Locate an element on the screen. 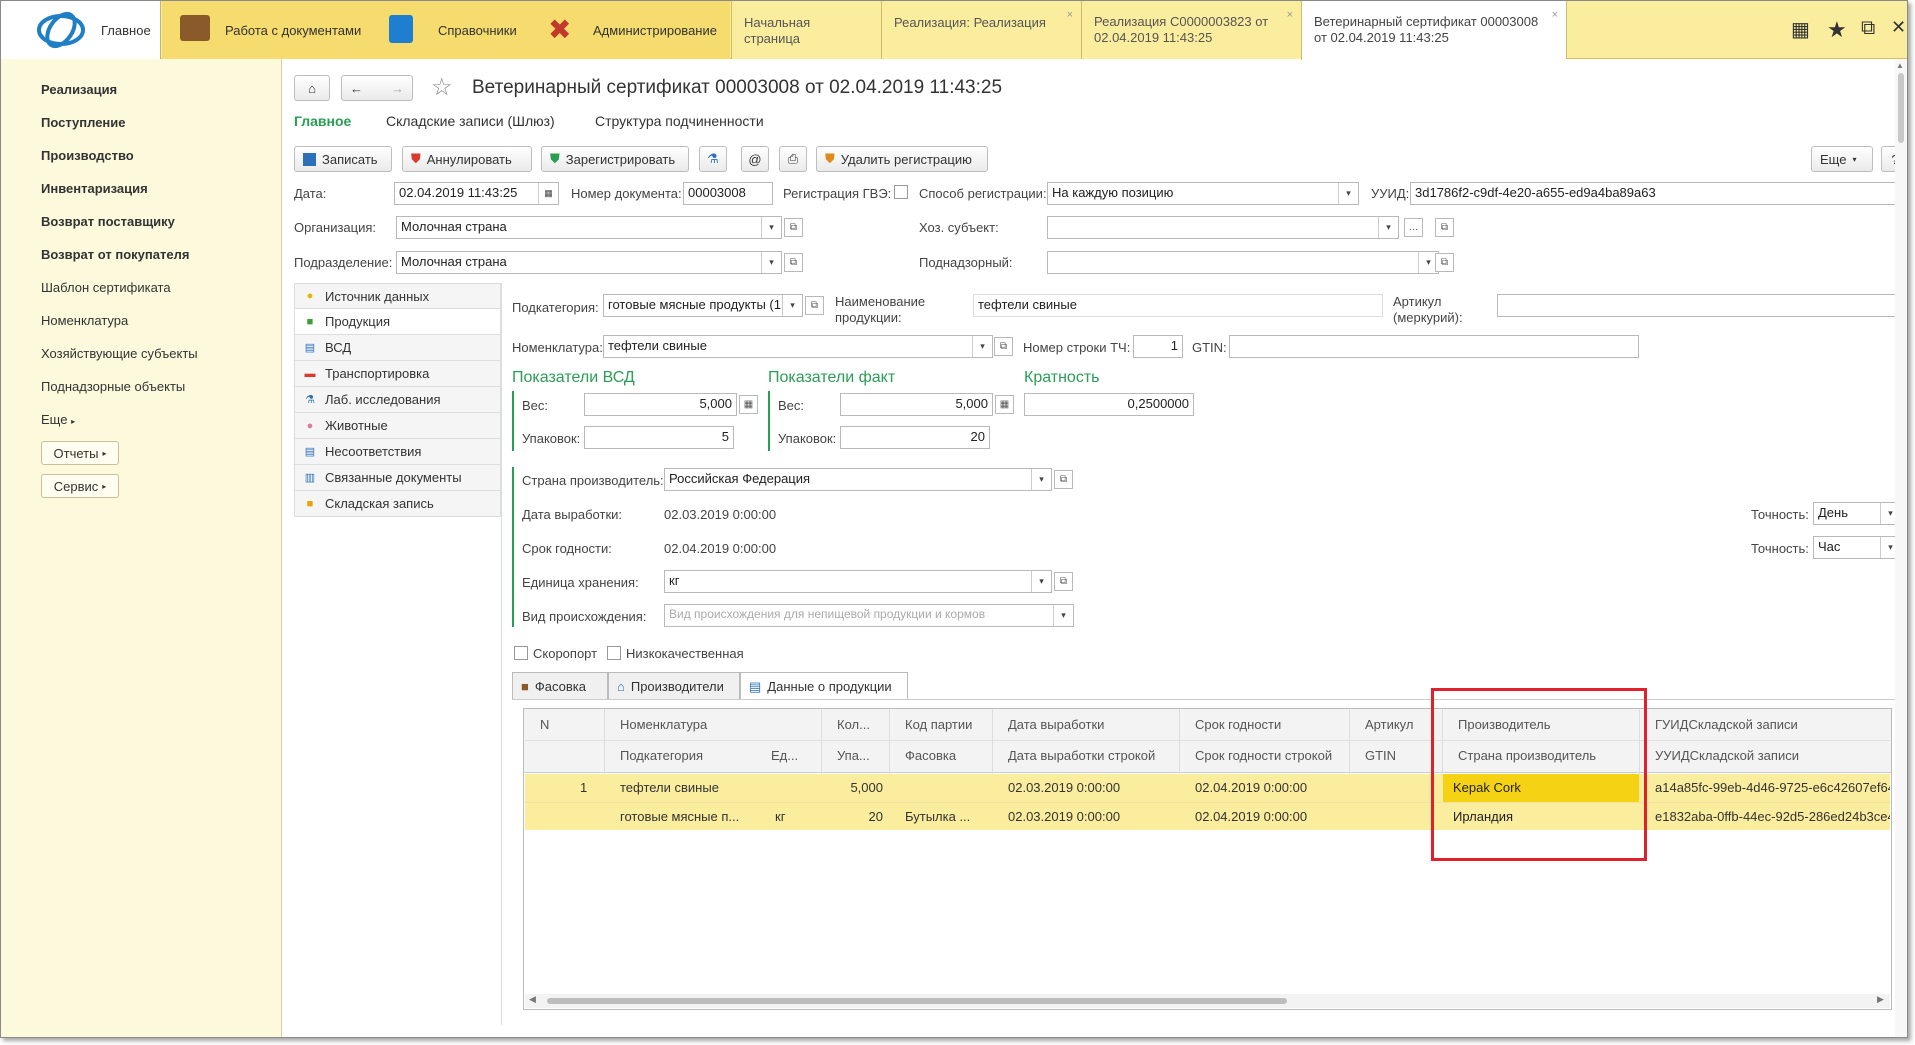 Image resolution: width=1915 pixels, height=1045 pixels. row-number-input: 1 is located at coordinates (1158, 346).